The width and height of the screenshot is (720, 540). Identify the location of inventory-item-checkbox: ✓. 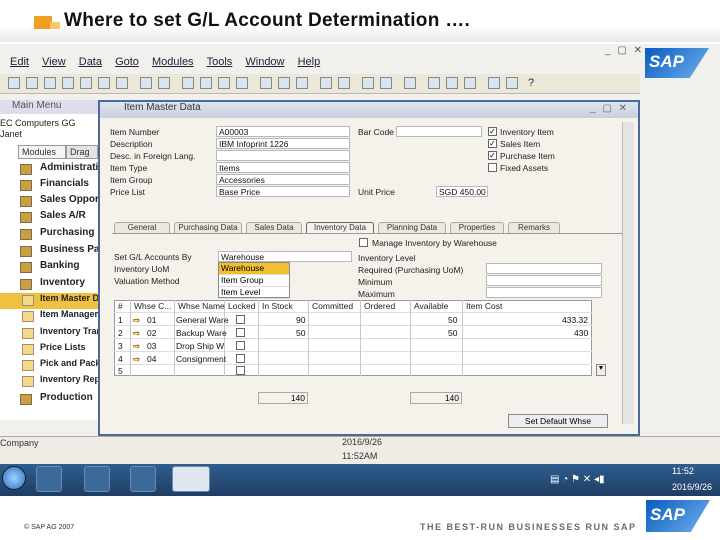
(492, 131).